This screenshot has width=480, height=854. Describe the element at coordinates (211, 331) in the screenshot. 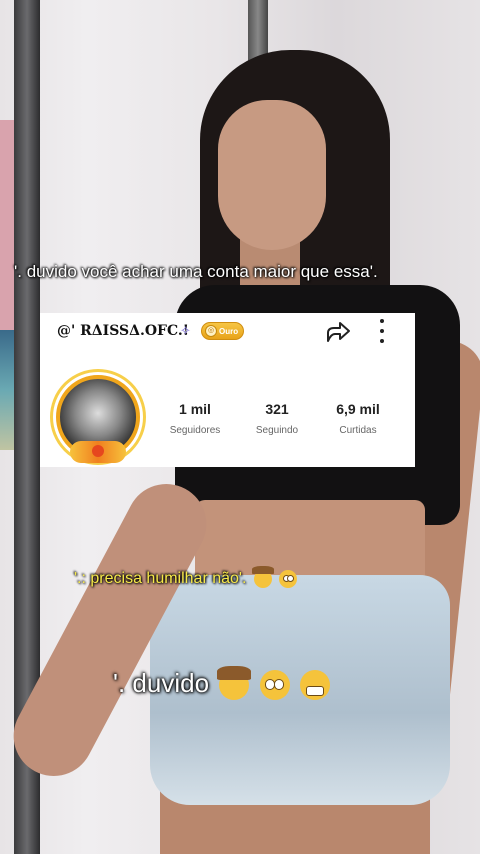

I see `gold-coin-icon: ◎` at that location.